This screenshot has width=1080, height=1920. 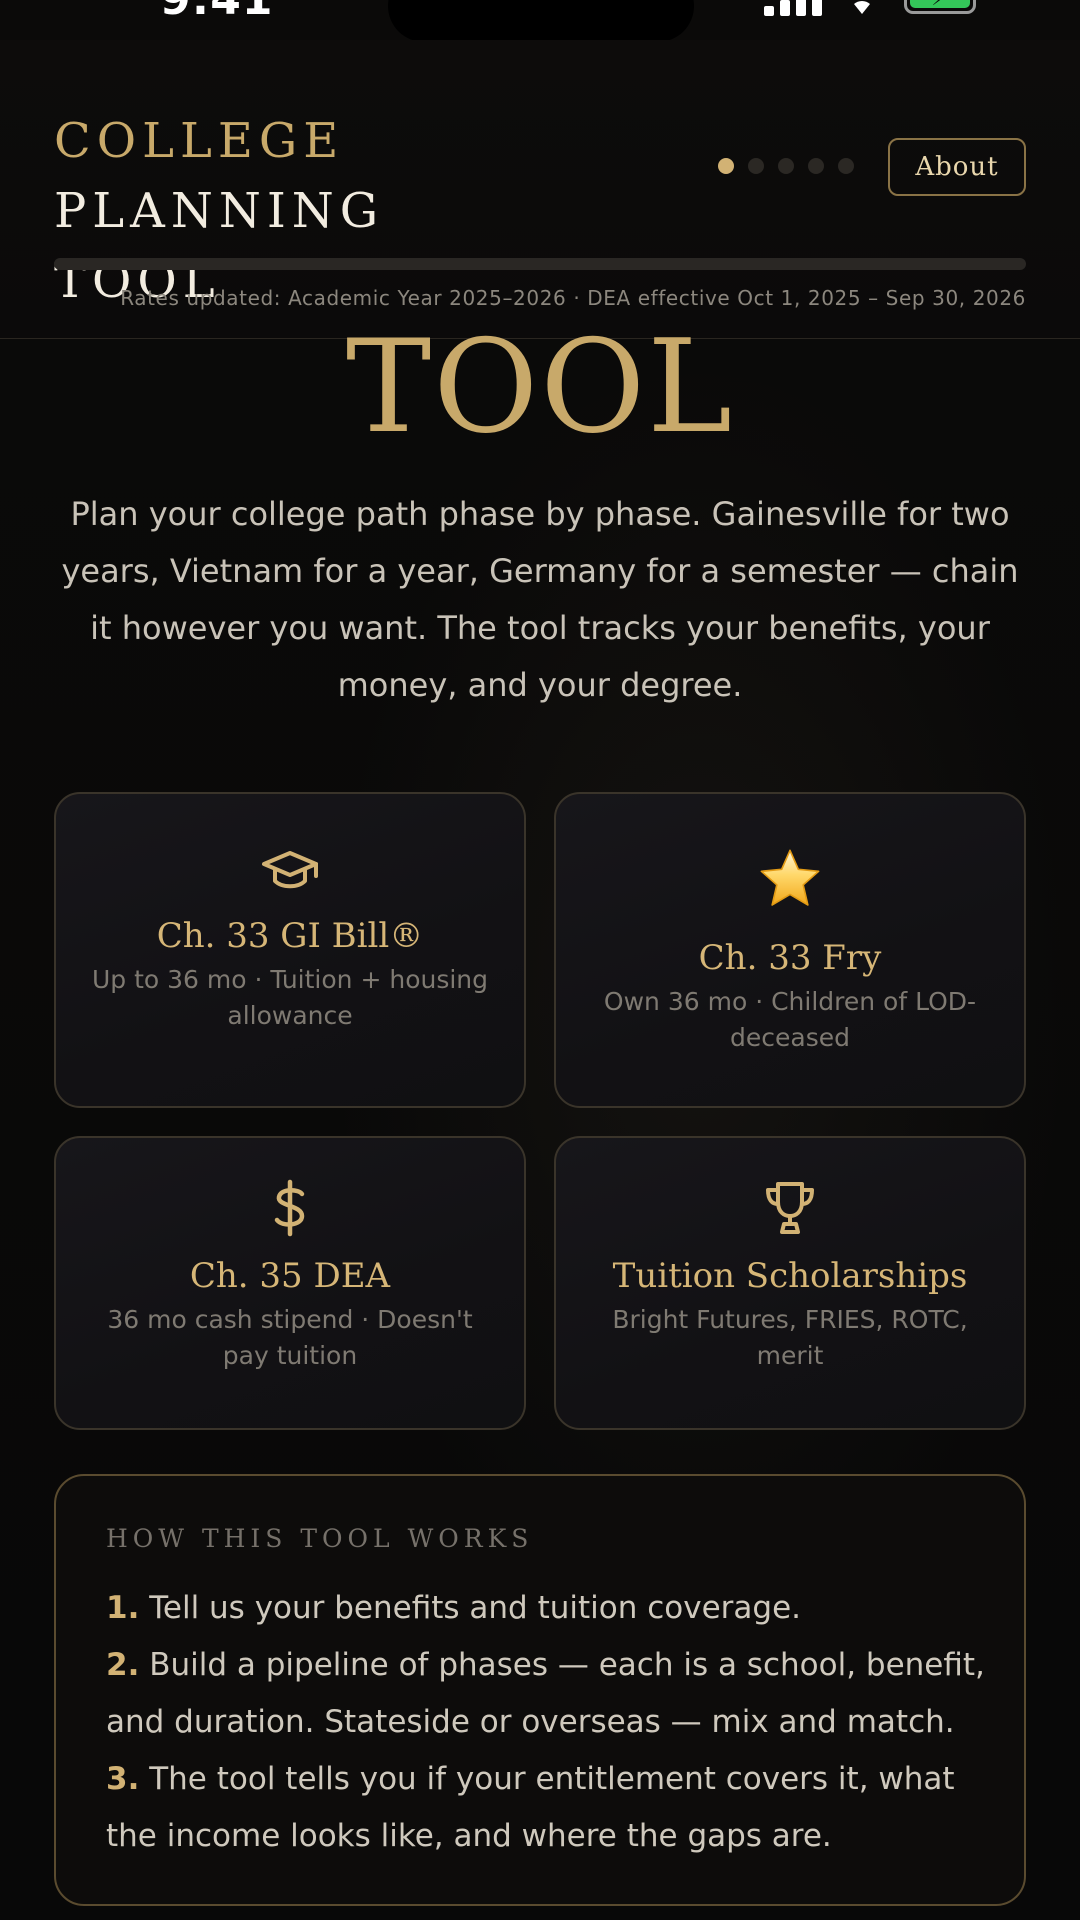 I want to click on app-title-rest: PLANNING, so click(x=219, y=211).